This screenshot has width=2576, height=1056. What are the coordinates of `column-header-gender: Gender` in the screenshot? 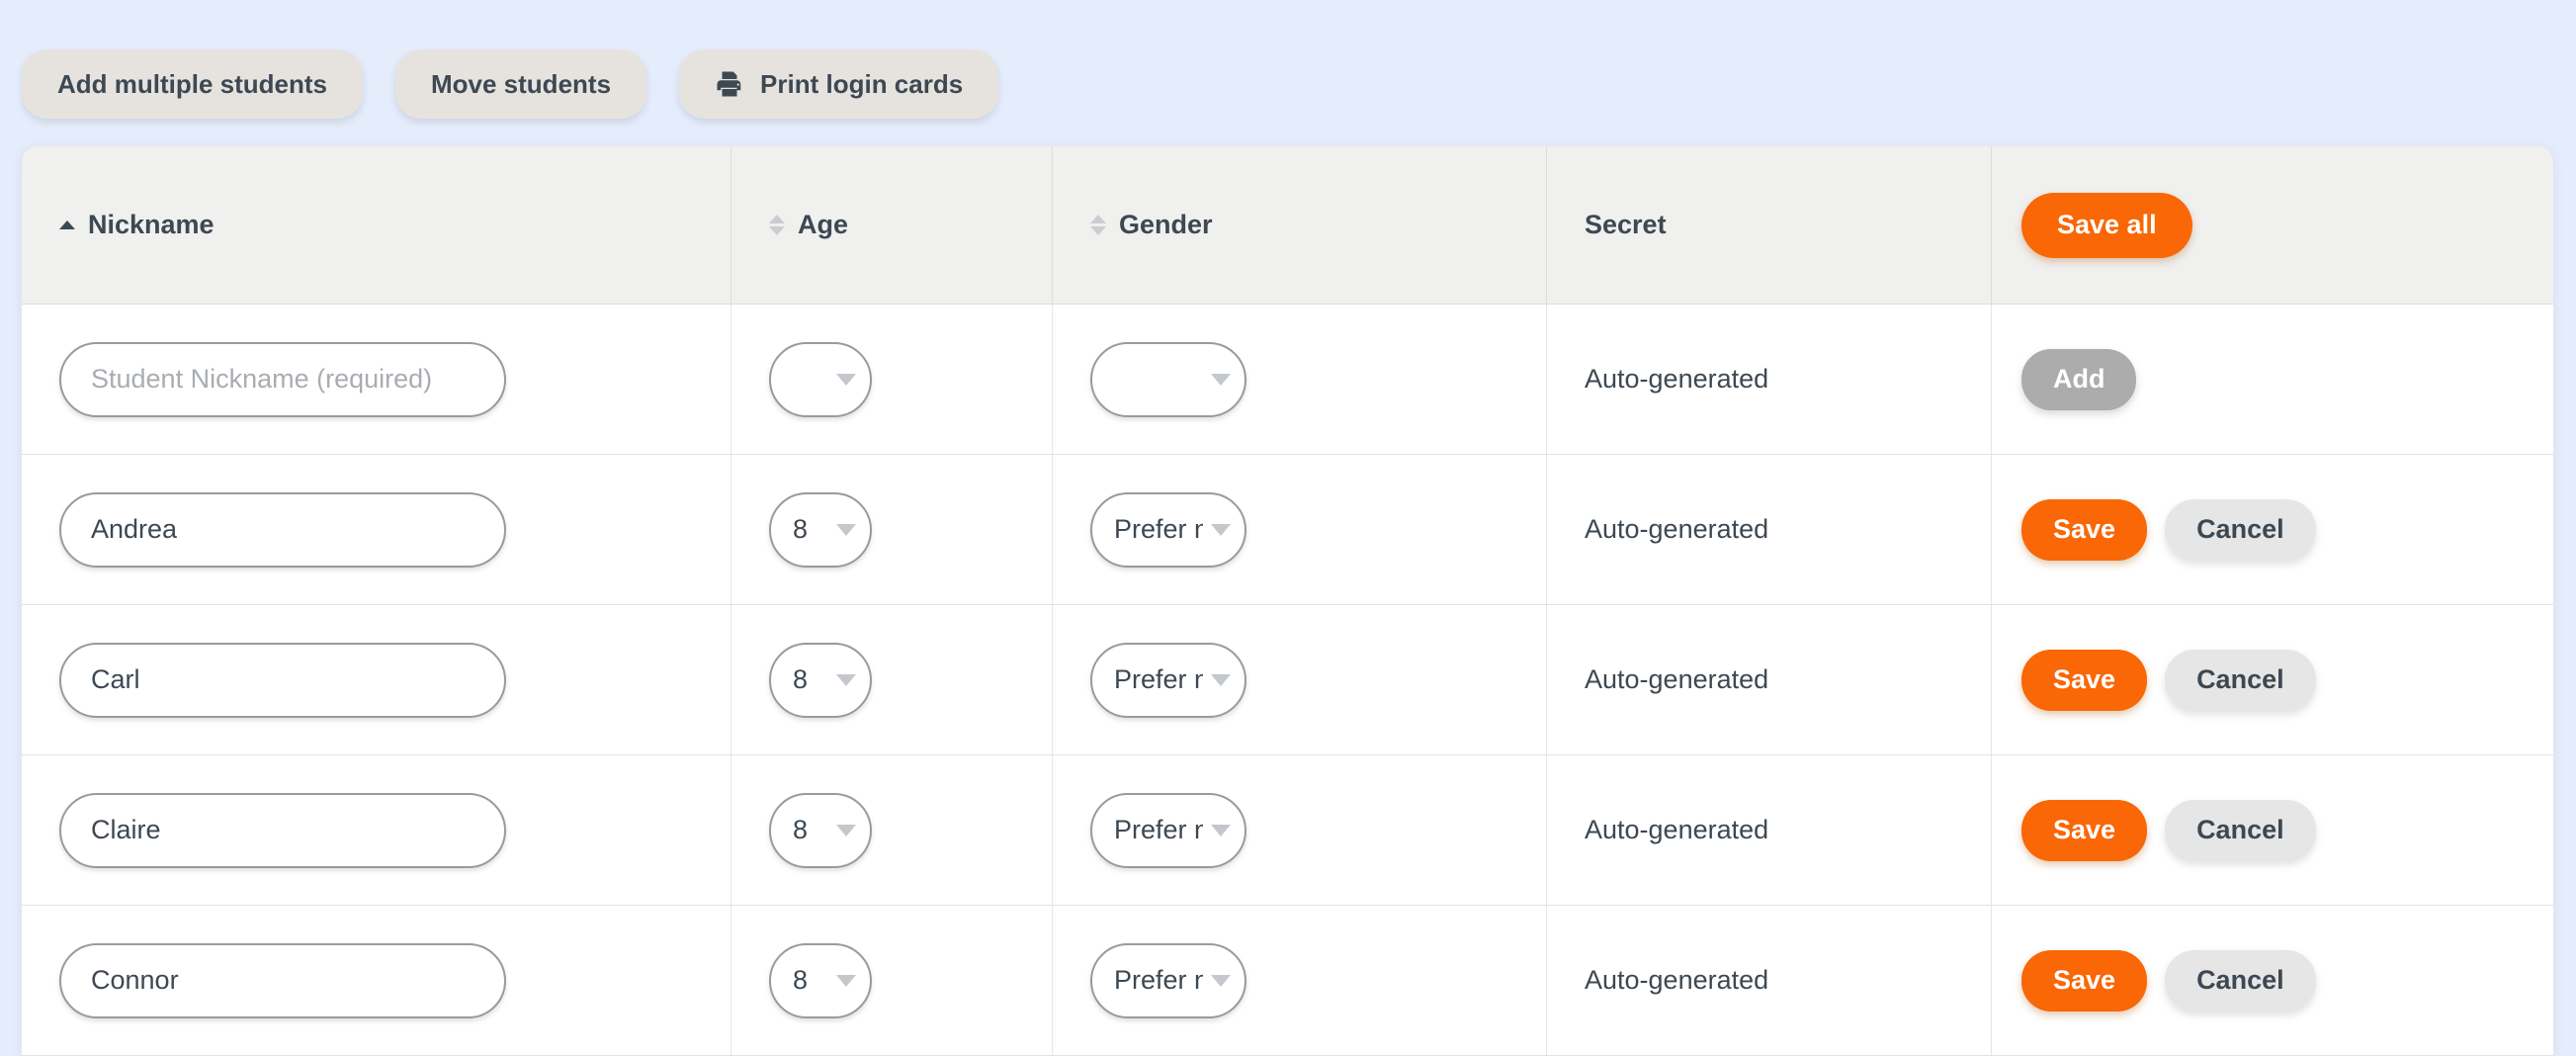 It's located at (1300, 225).